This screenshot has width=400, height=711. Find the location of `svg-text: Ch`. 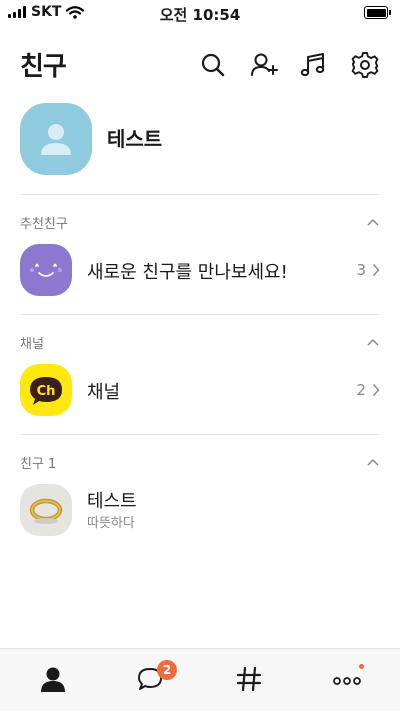

svg-text: Ch is located at coordinates (46, 391).